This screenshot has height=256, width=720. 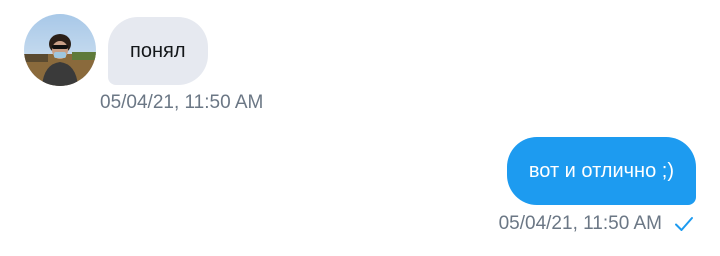 I want to click on outgoing-message-timestamp: 05/04/21, 11:50 AM, so click(x=580, y=223).